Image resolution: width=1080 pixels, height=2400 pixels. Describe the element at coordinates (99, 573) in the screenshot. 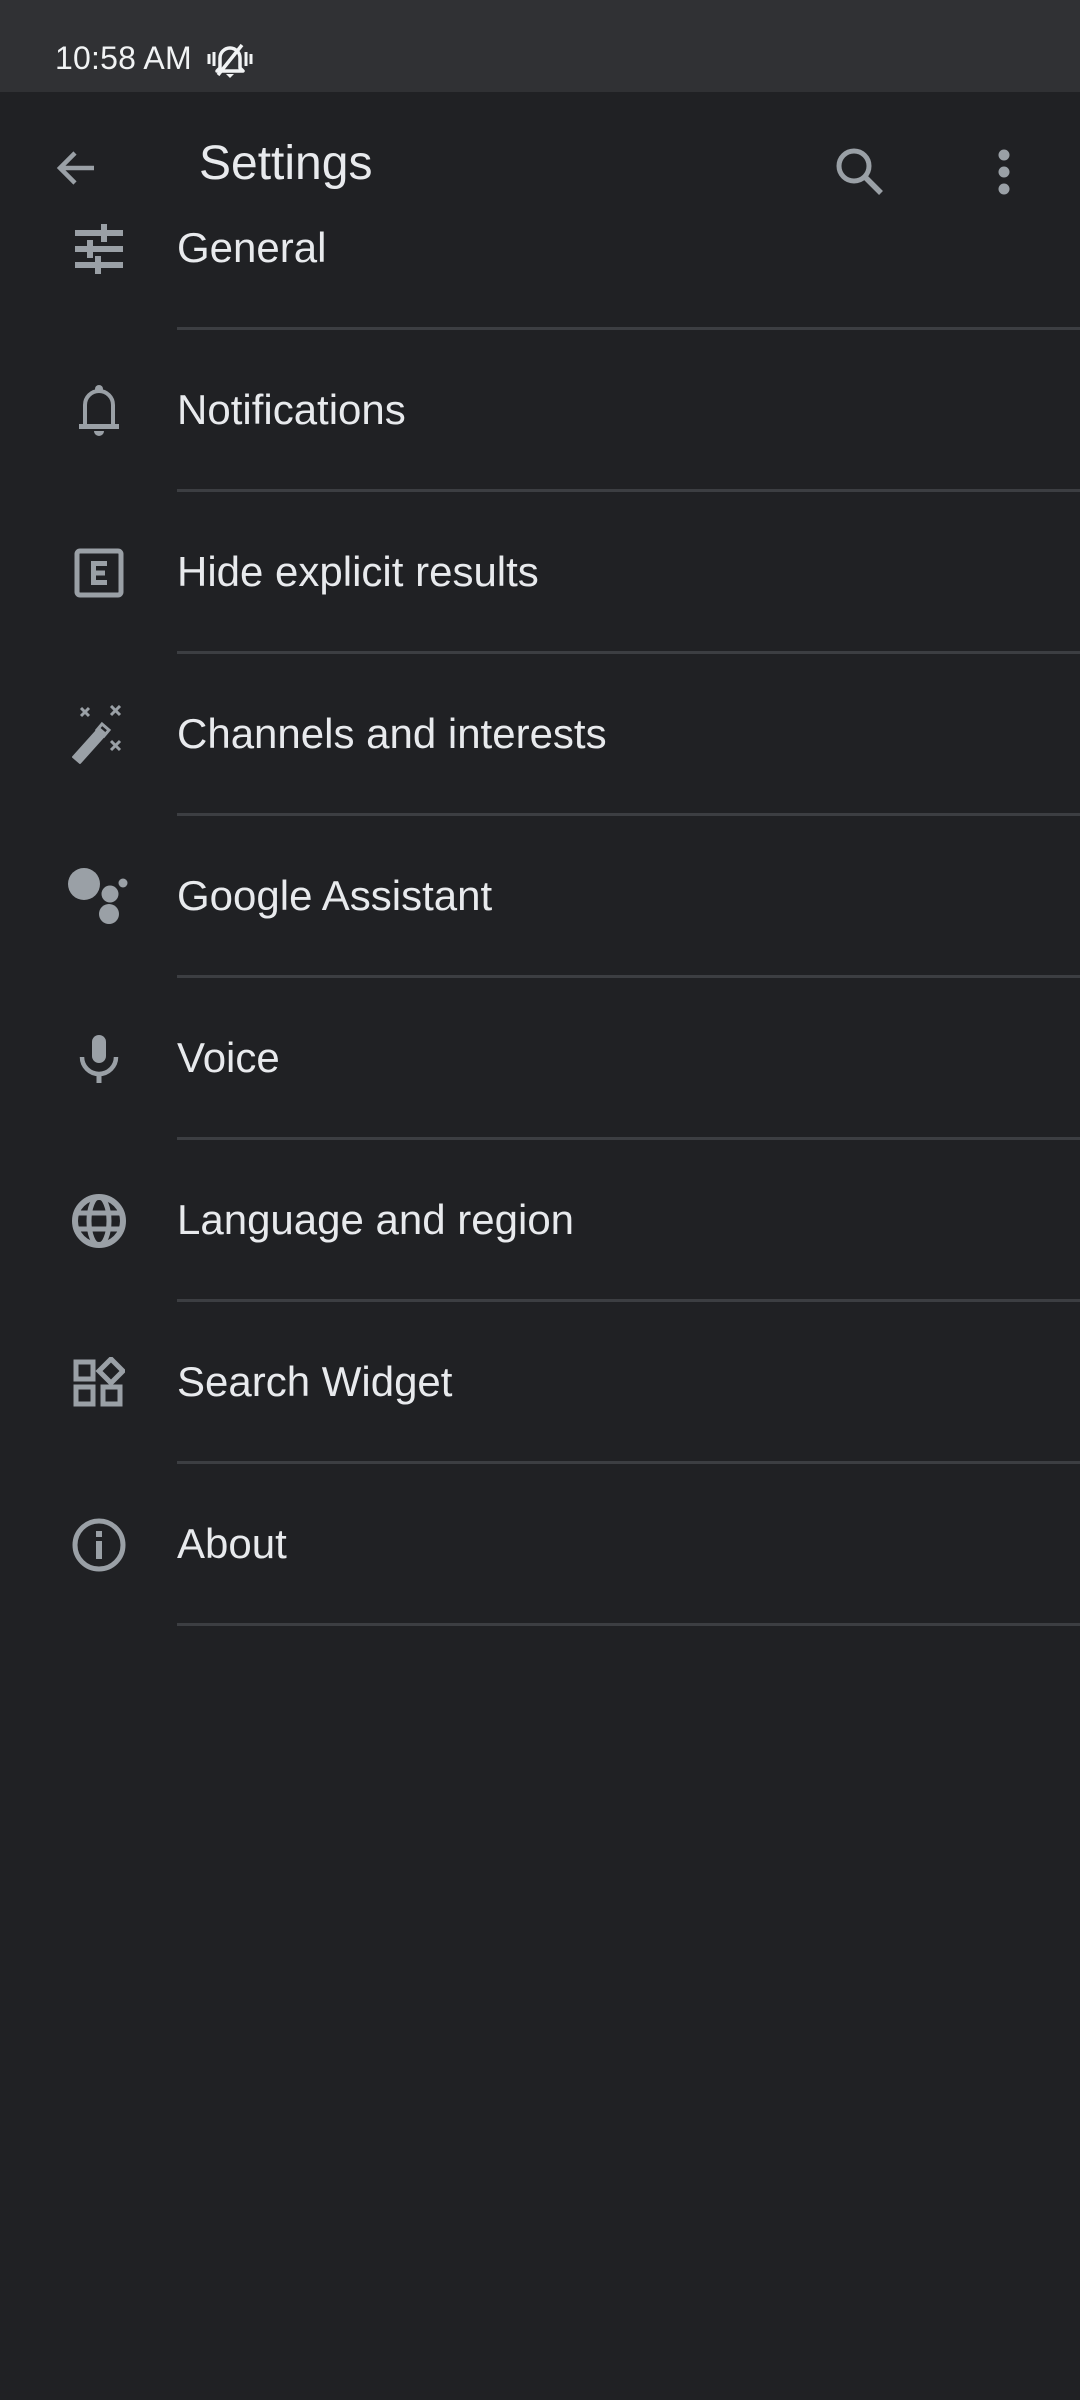

I see `explicit-icon` at that location.